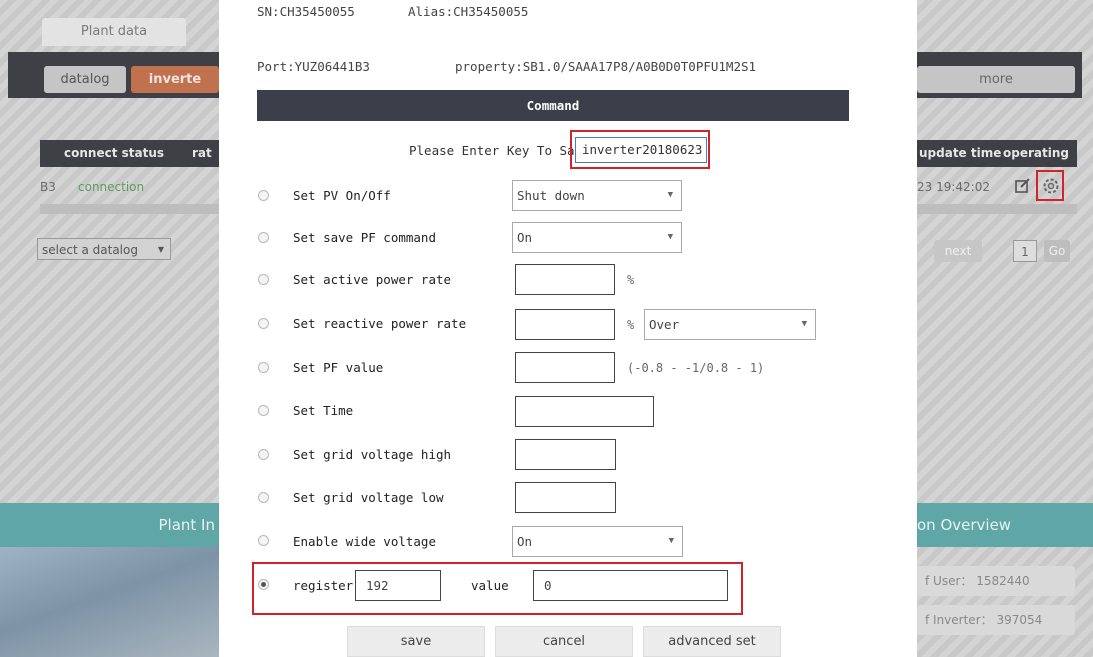  Describe the element at coordinates (109, 602) in the screenshot. I see `plant-photo` at that location.